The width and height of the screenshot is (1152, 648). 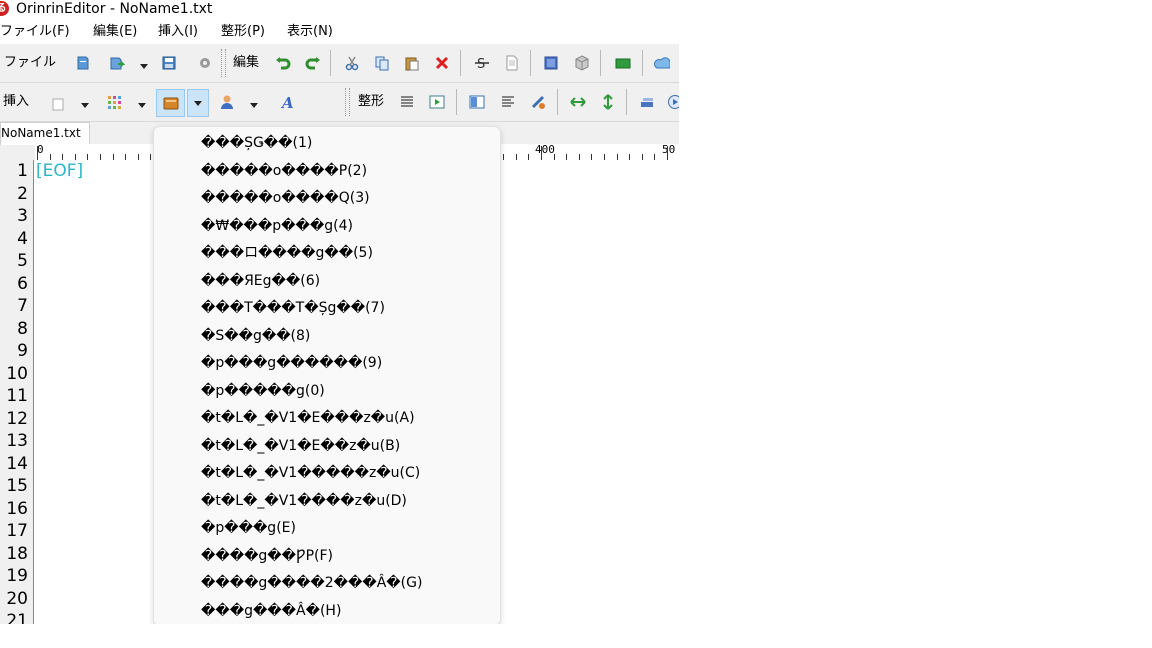 What do you see at coordinates (623, 63) in the screenshot?
I see `green-rect-icon` at bounding box center [623, 63].